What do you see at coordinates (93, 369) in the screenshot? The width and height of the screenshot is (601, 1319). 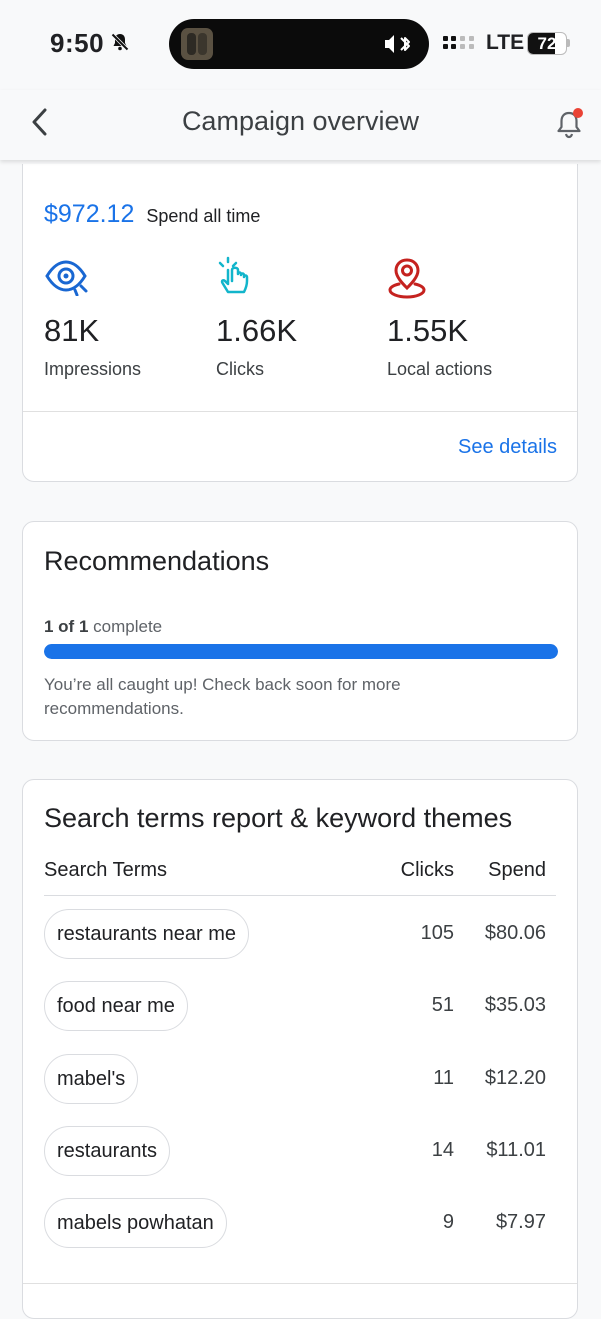 I see `metric-label: Impressions` at bounding box center [93, 369].